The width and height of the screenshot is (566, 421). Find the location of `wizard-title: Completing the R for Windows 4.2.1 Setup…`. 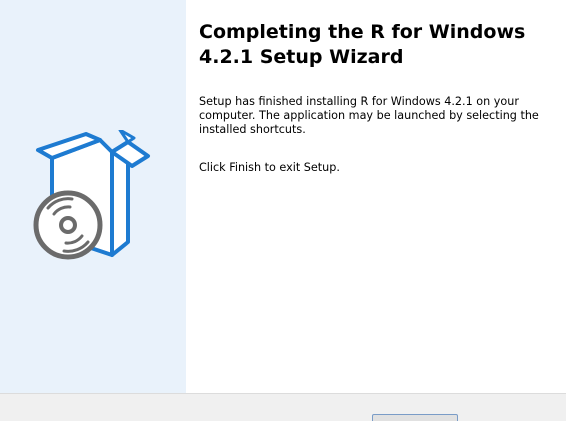

wizard-title: Completing the R for Windows 4.2.1 Setup… is located at coordinates (362, 44).